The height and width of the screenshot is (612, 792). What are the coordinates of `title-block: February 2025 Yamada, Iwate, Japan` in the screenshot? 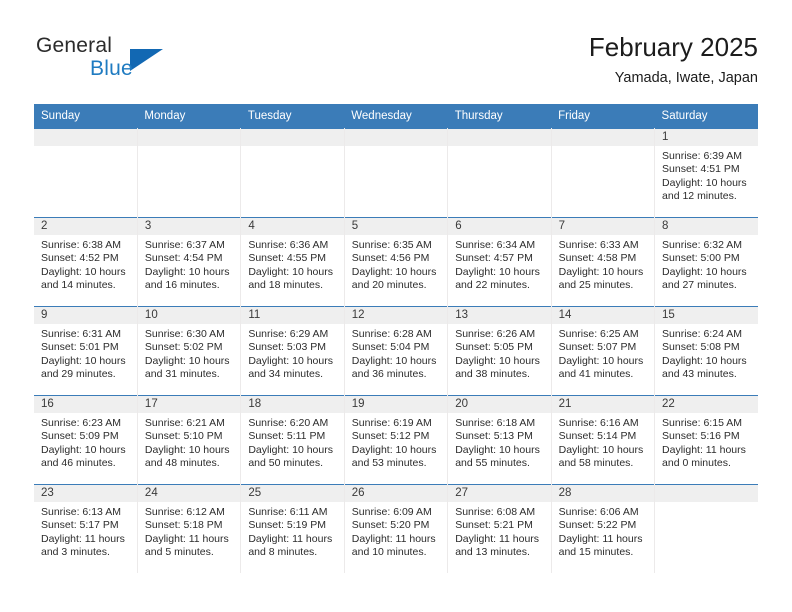 It's located at (673, 59).